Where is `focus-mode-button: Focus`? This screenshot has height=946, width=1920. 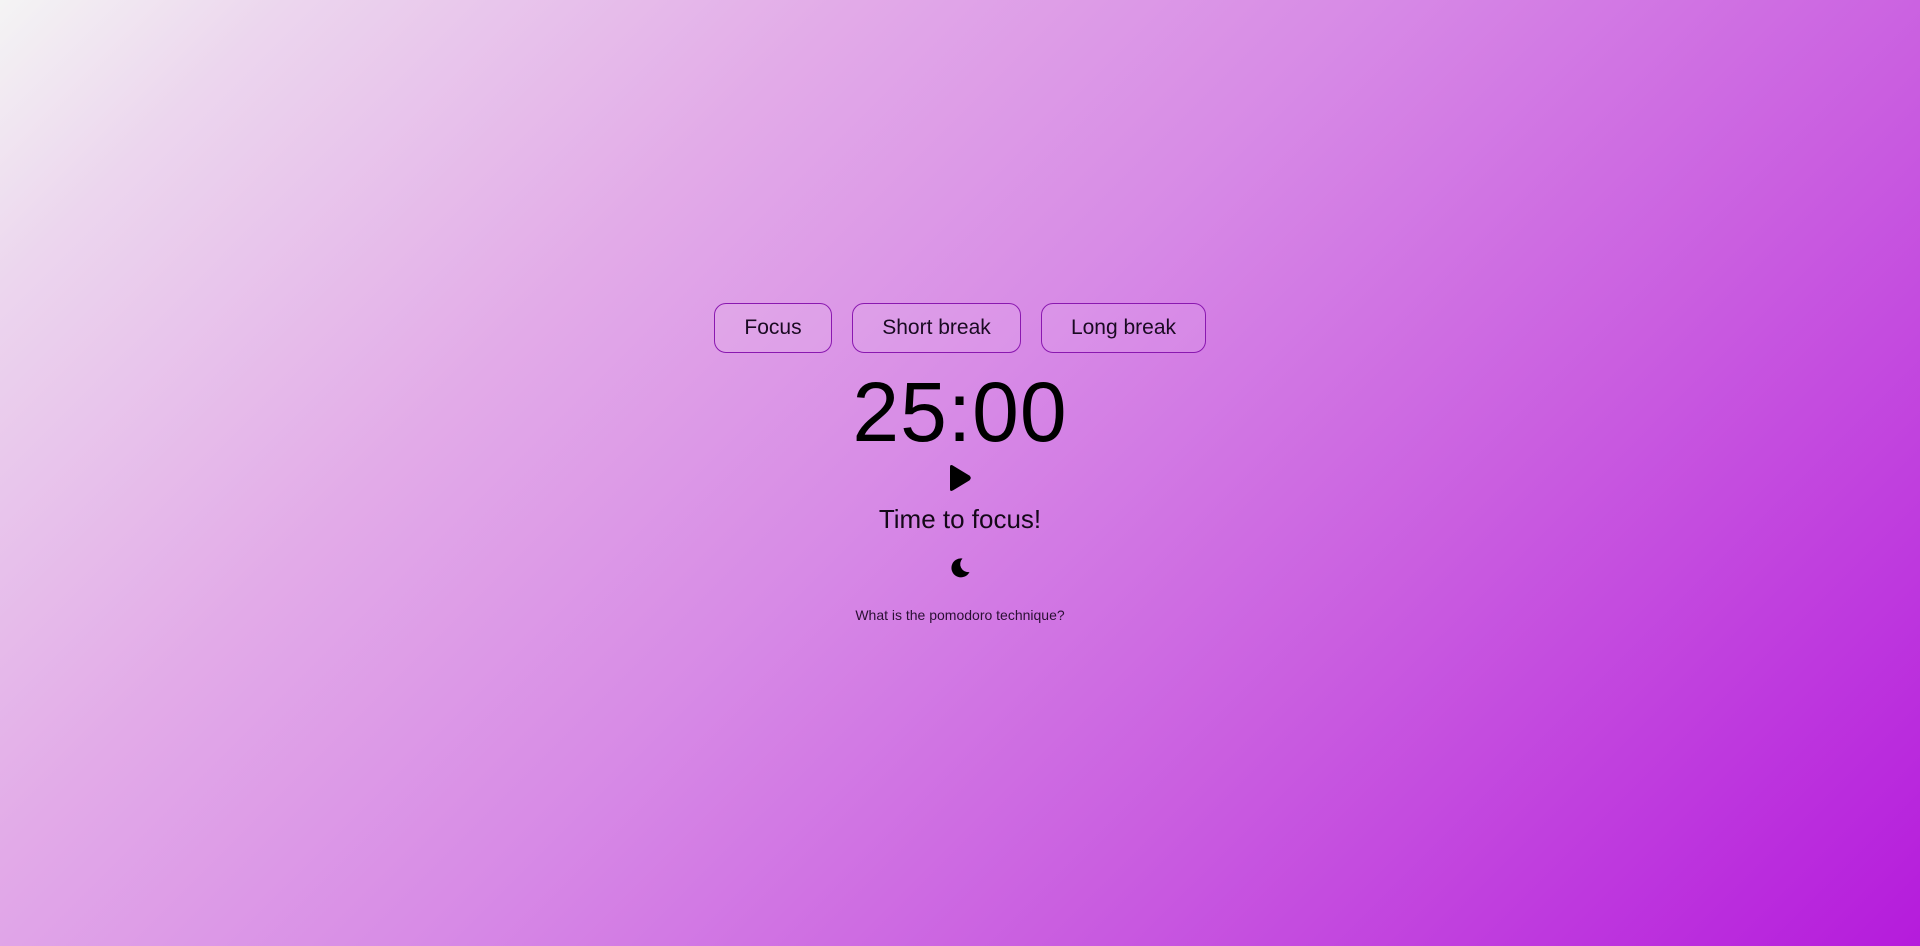
focus-mode-button: Focus is located at coordinates (773, 328).